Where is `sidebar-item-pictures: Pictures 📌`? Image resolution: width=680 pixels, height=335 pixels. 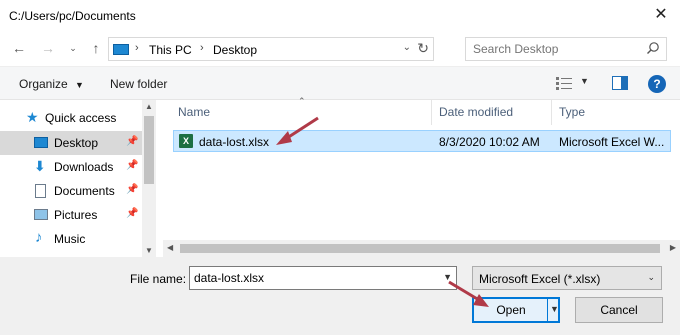
sidebar-item-pictures: Pictures 📌 is located at coordinates (71, 215).